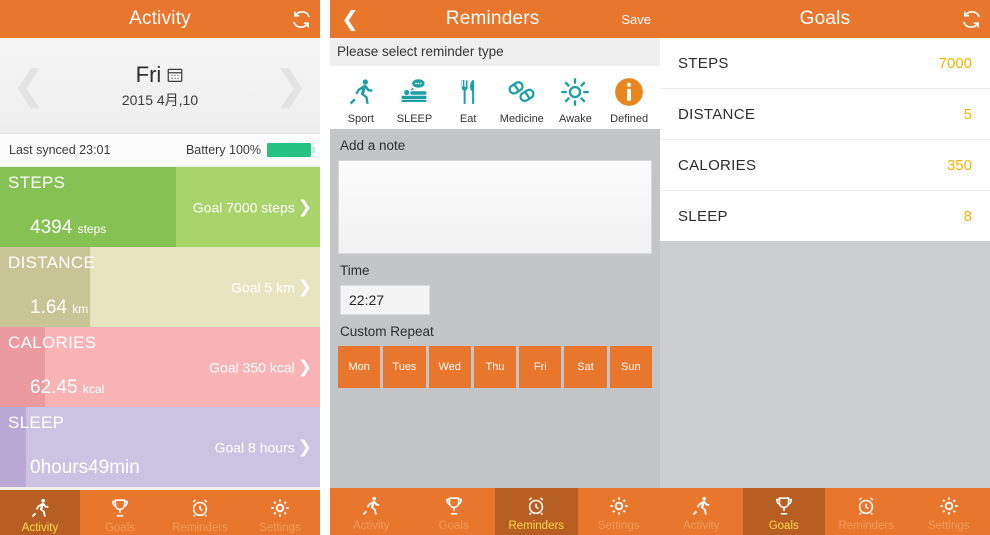 Image resolution: width=990 pixels, height=535 pixels. Describe the element at coordinates (160, 207) in the screenshot. I see `stat-row-steps: STEPS 4394 steps Goal 7000 steps ❯` at that location.